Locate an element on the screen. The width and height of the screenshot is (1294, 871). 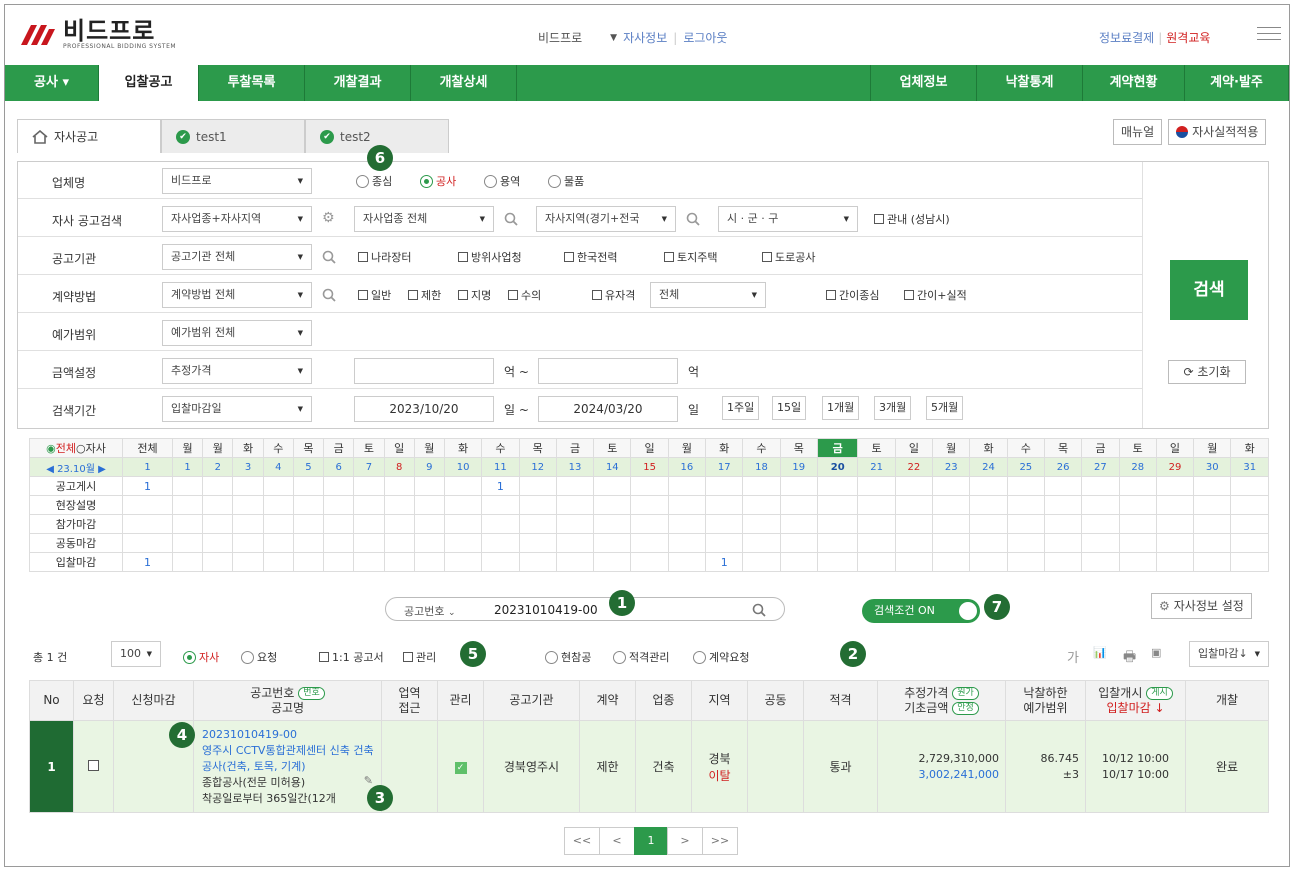
tab-test1: ✔ test1 is located at coordinates (233, 136).